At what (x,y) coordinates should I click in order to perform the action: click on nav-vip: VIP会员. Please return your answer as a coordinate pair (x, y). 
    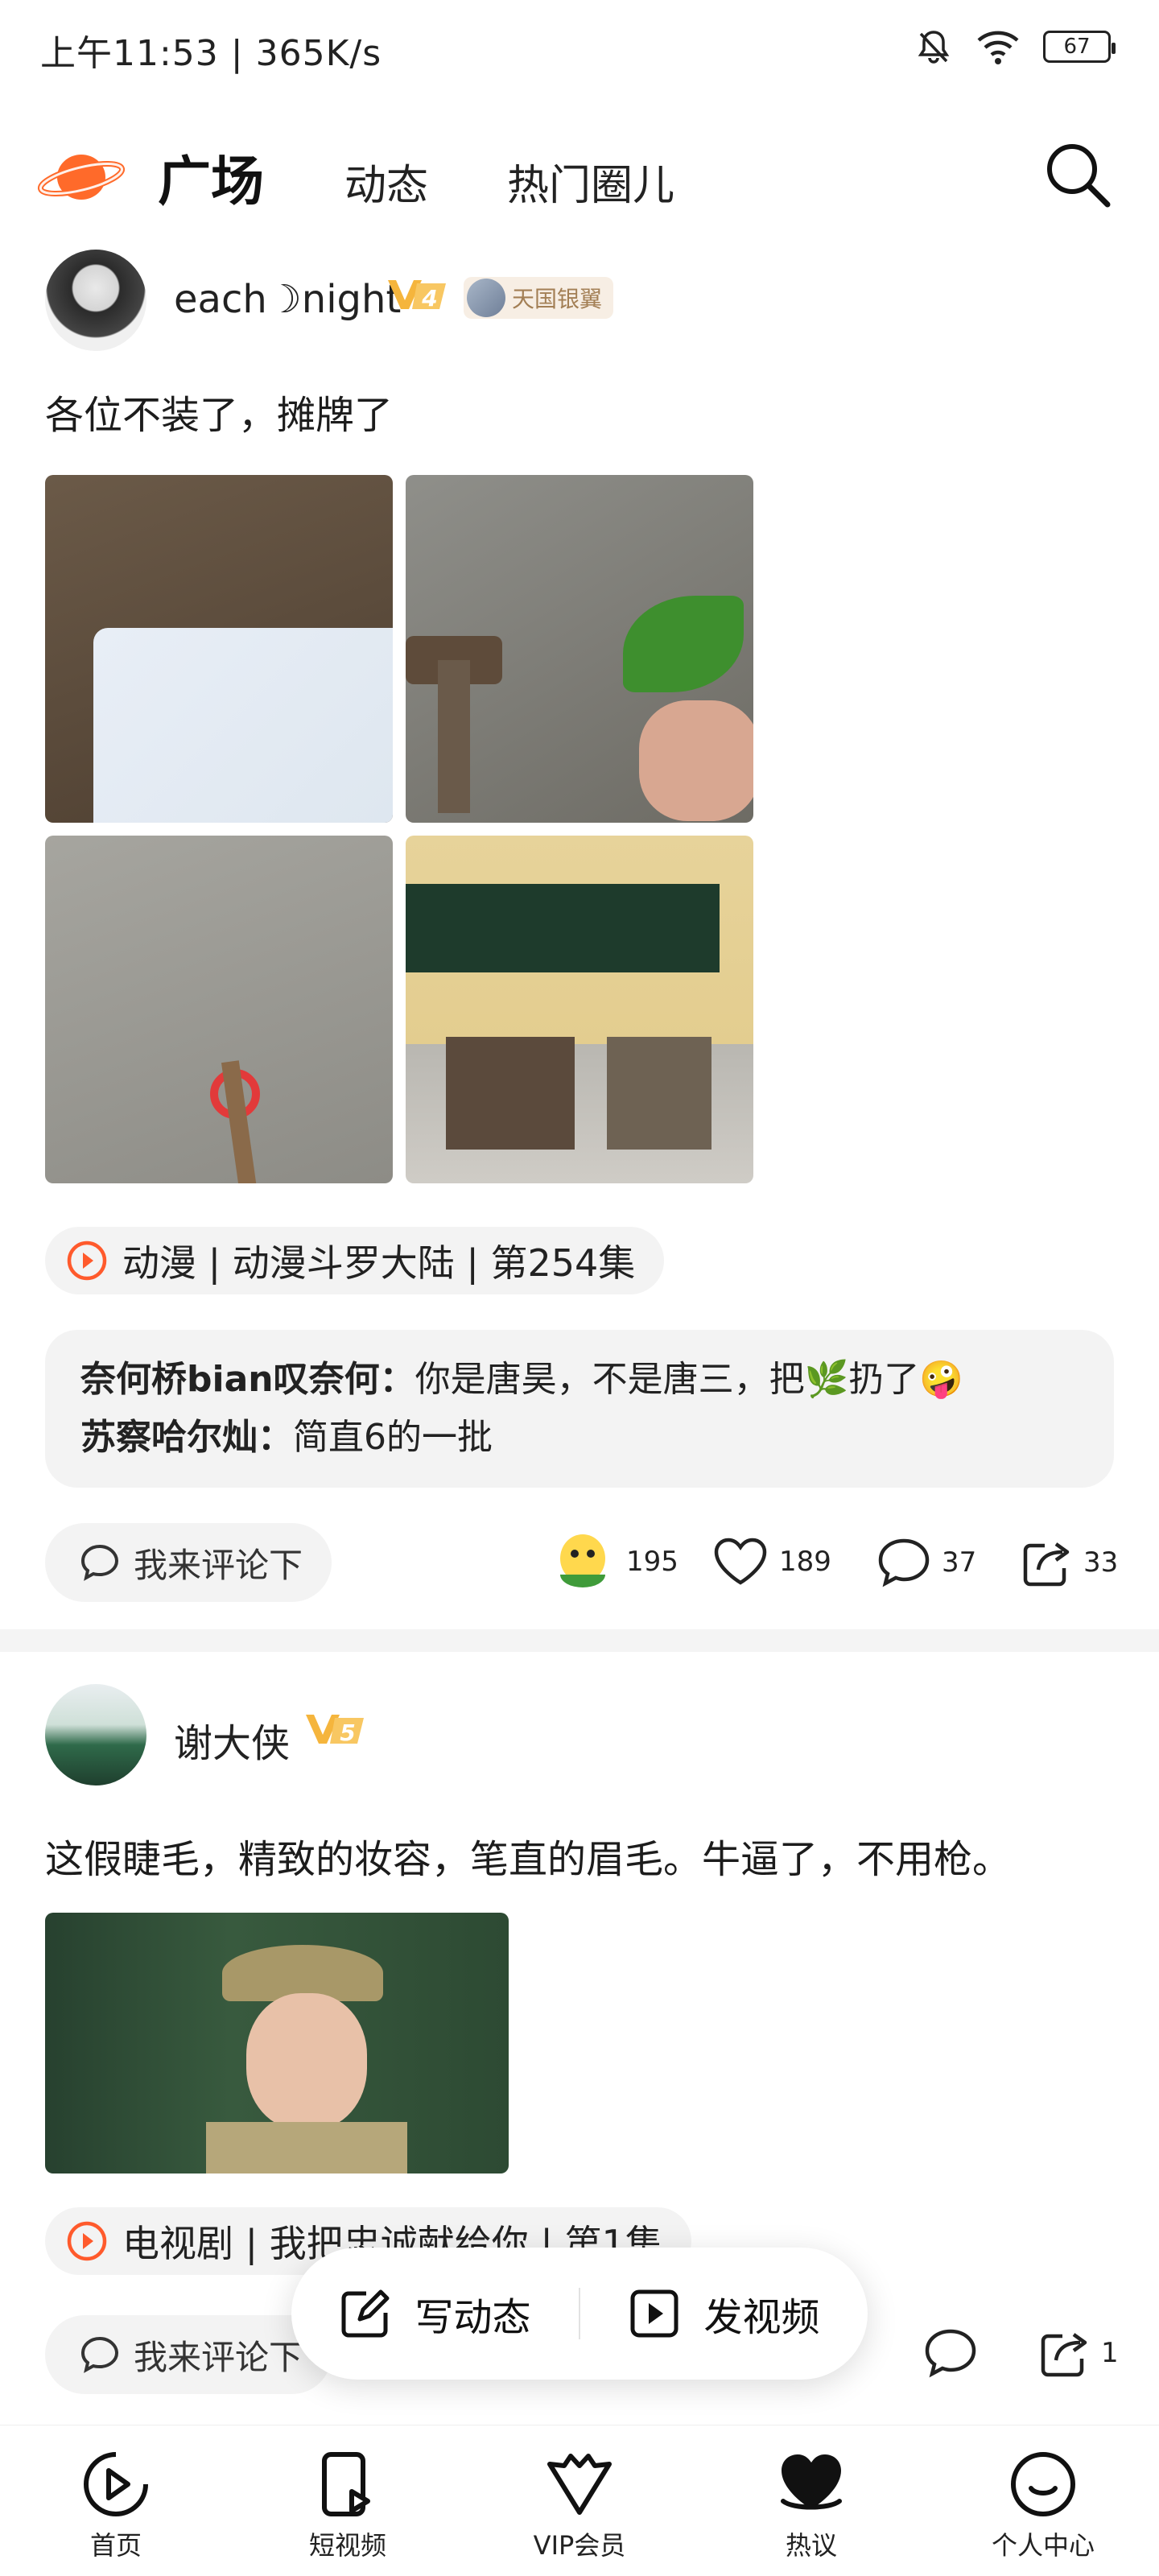
    Looking at the image, I should click on (579, 2500).